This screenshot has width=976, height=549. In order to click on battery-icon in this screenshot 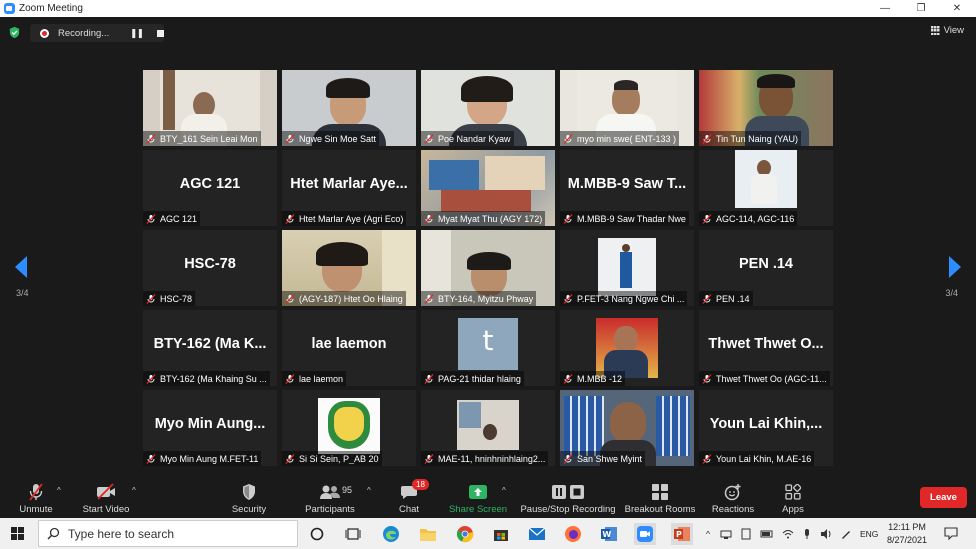, I will do `click(767, 534)`.